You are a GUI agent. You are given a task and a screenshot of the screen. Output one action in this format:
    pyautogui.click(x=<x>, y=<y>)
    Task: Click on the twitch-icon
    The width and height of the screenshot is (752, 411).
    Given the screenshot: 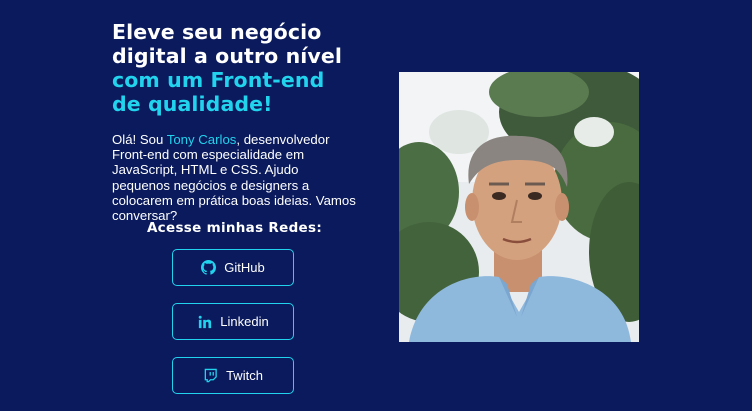 What is the action you would take?
    pyautogui.click(x=210, y=375)
    